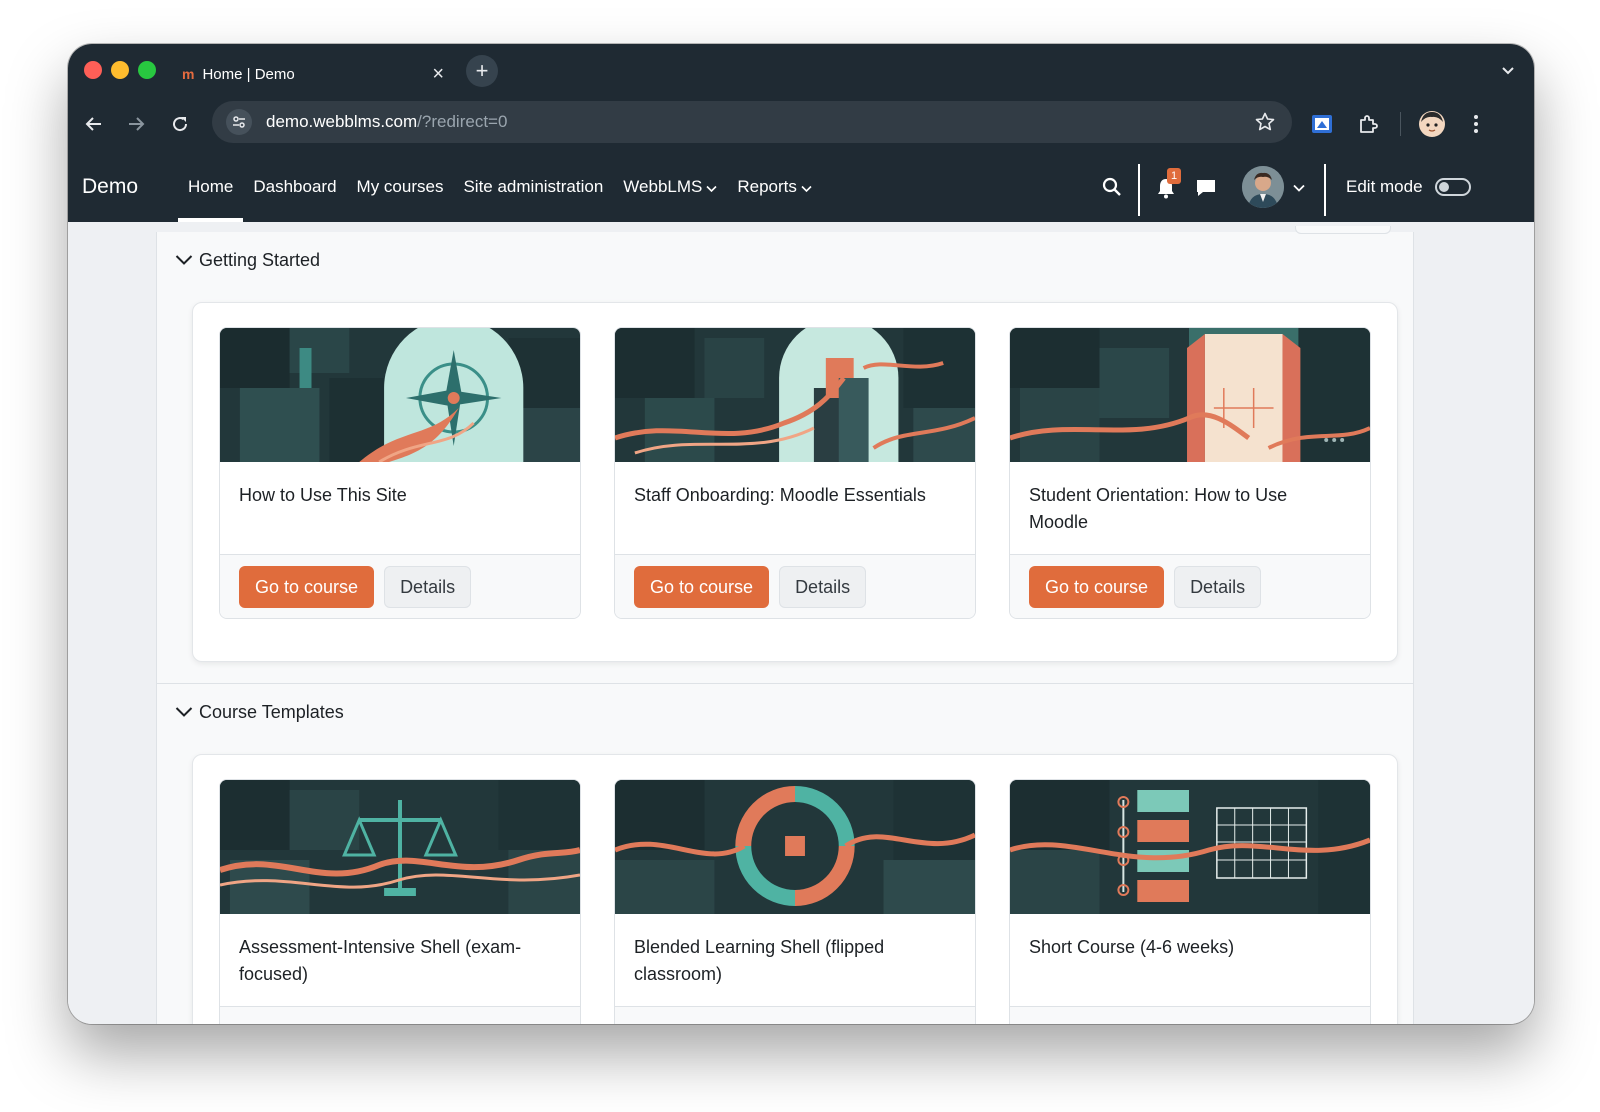 The width and height of the screenshot is (1600, 1112). Describe the element at coordinates (93, 70) in the screenshot. I see `close-window-button` at that location.